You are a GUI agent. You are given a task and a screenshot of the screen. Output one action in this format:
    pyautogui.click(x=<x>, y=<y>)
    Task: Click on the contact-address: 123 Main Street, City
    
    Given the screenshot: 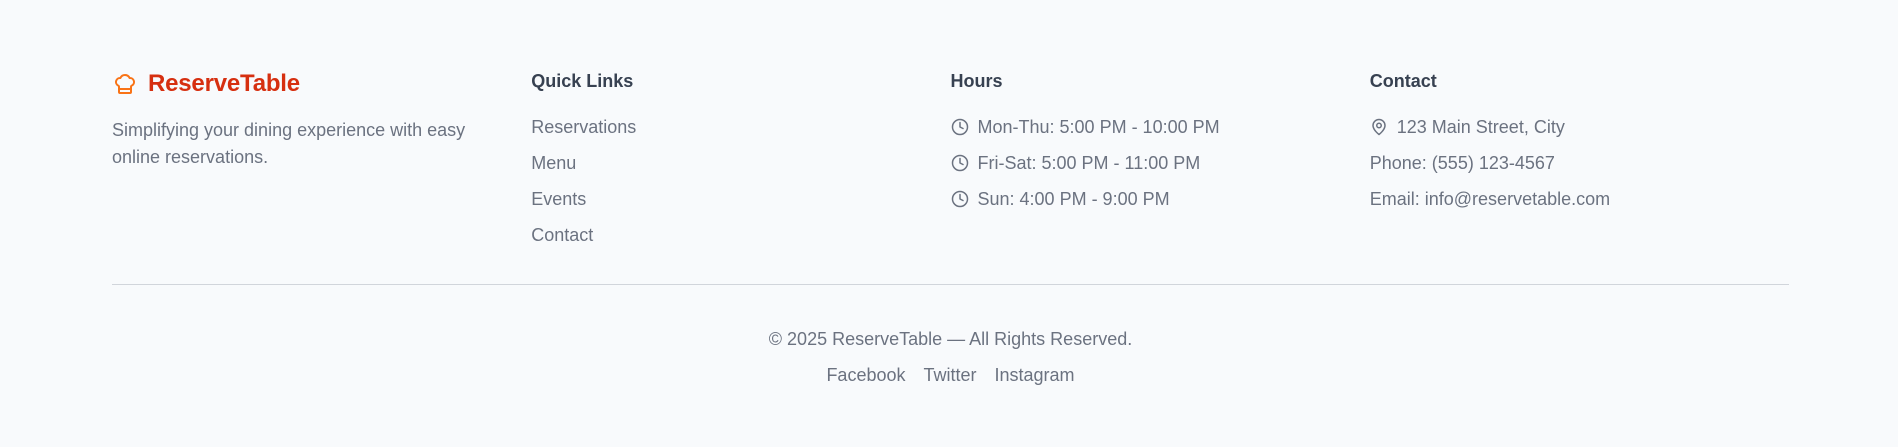 What is the action you would take?
    pyautogui.click(x=1579, y=127)
    